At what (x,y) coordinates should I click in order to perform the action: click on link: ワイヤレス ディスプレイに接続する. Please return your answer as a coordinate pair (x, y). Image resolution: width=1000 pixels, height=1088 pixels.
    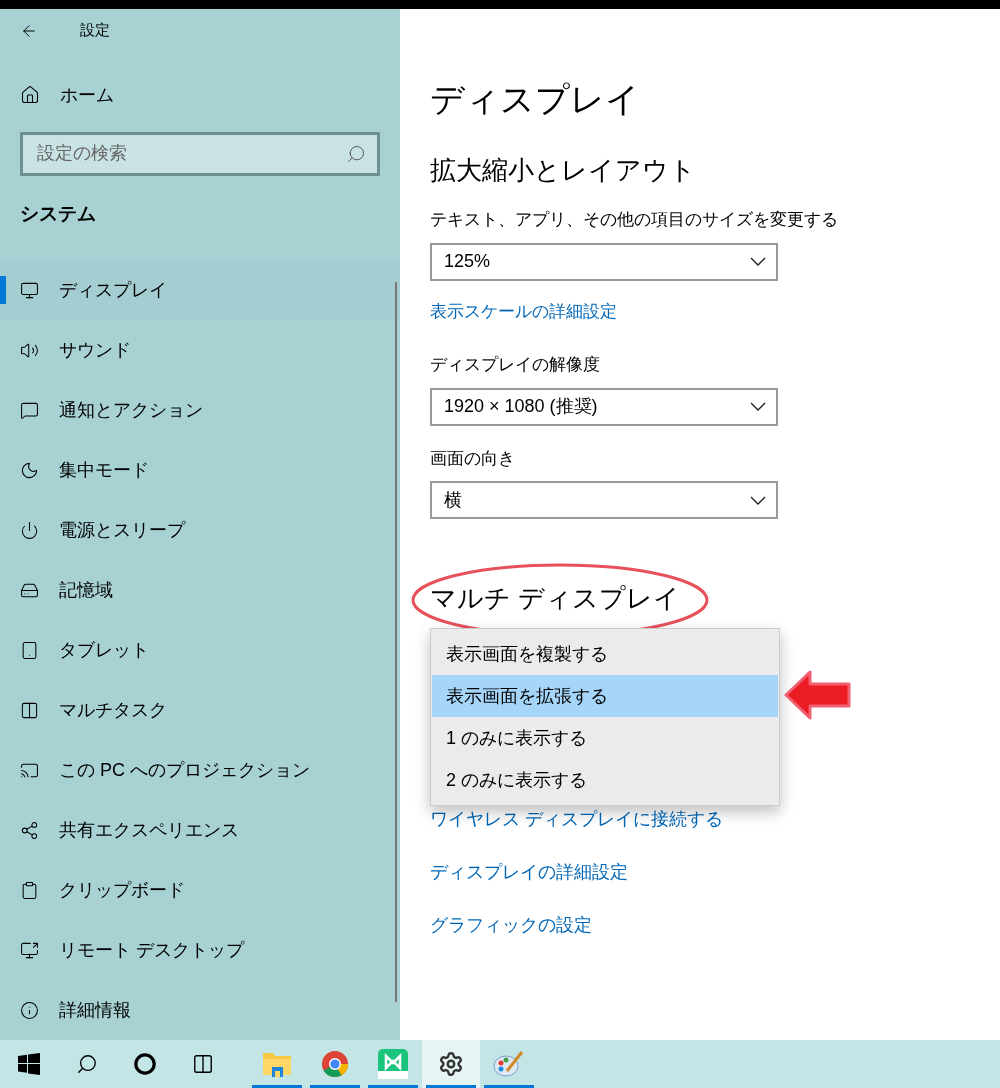
    Looking at the image, I should click on (576, 819).